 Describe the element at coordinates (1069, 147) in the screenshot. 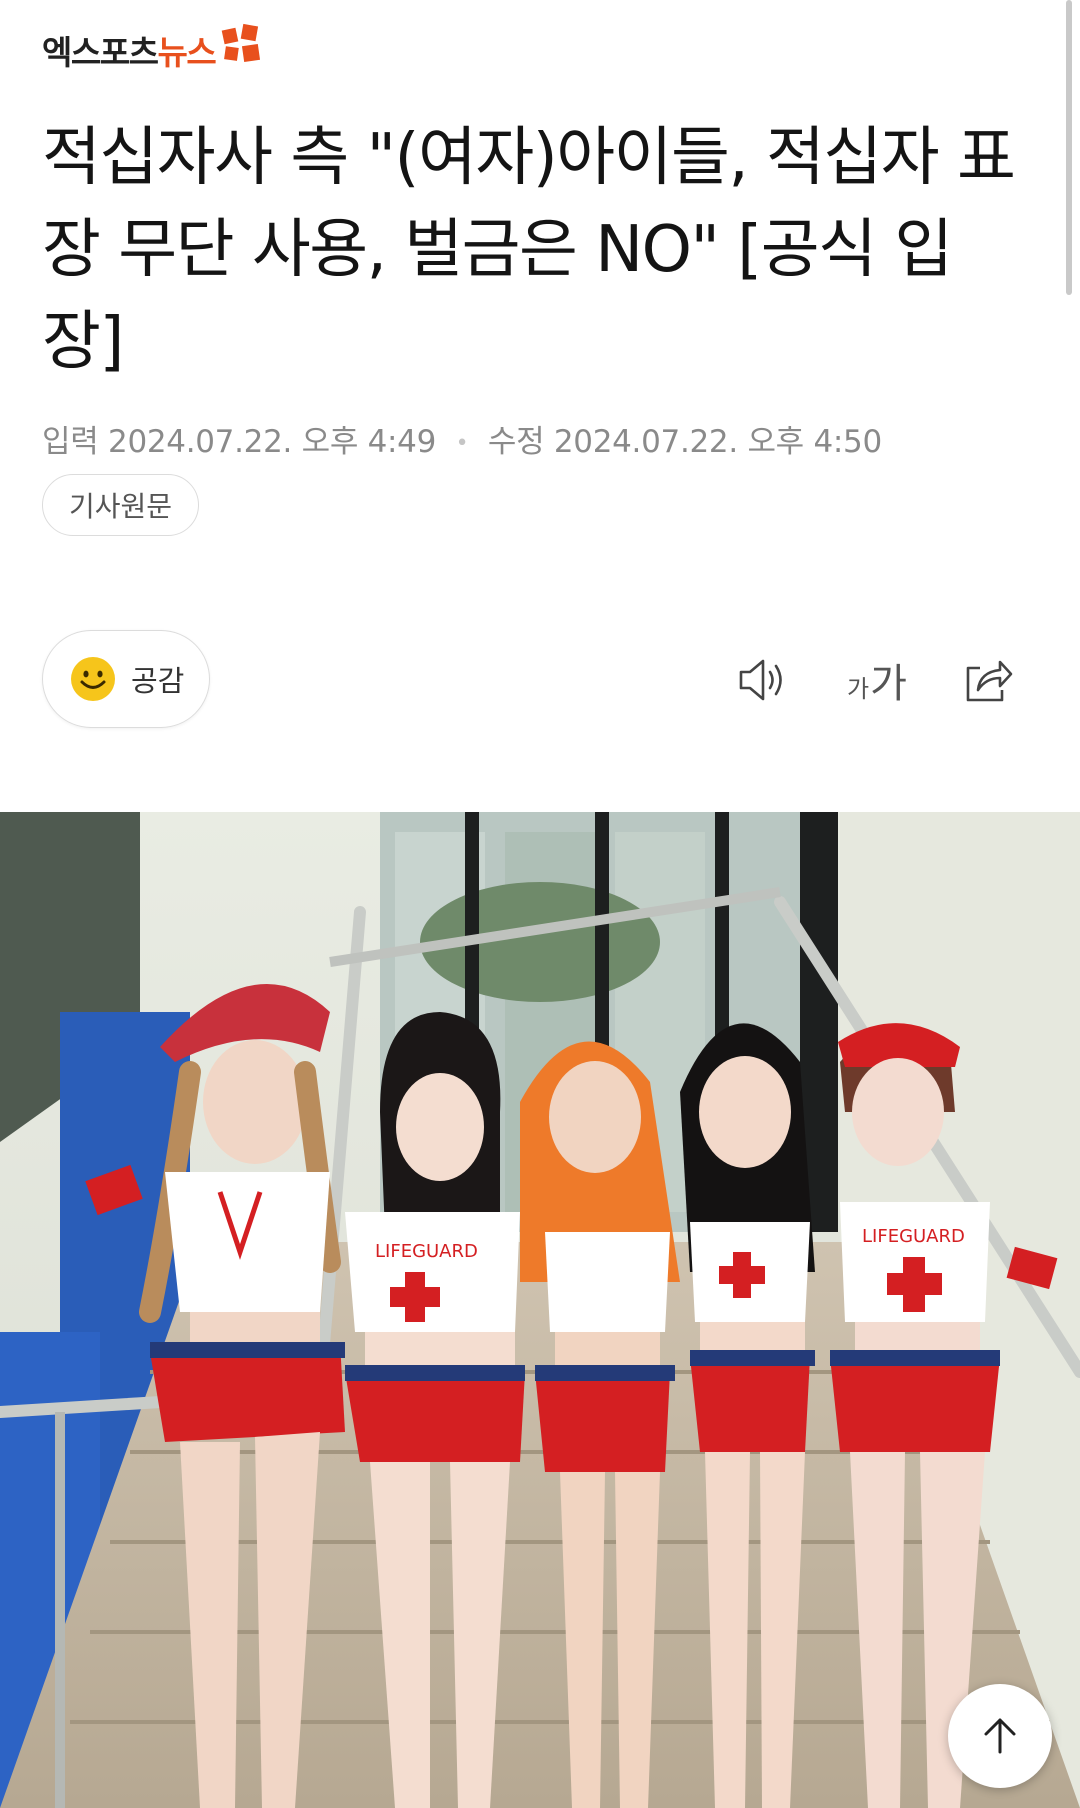

I see `scrollbar` at that location.